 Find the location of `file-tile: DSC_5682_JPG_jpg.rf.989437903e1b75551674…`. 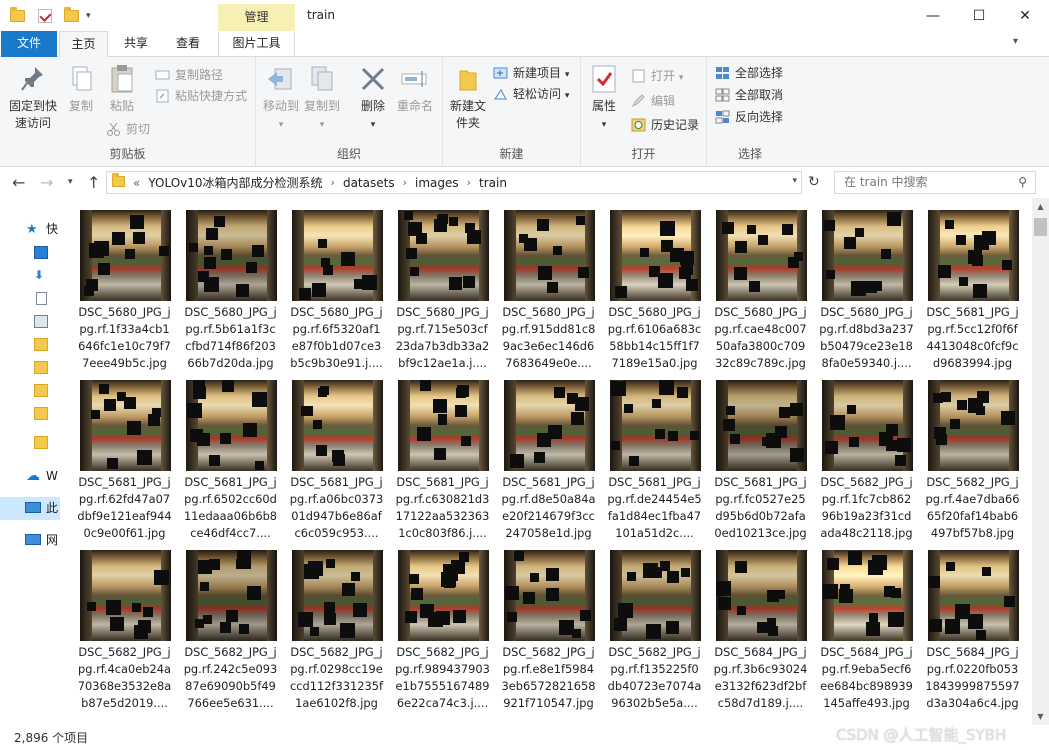

file-tile: DSC_5682_JPG_jpg.rf.989437903e1b75551674… is located at coordinates (442, 624).